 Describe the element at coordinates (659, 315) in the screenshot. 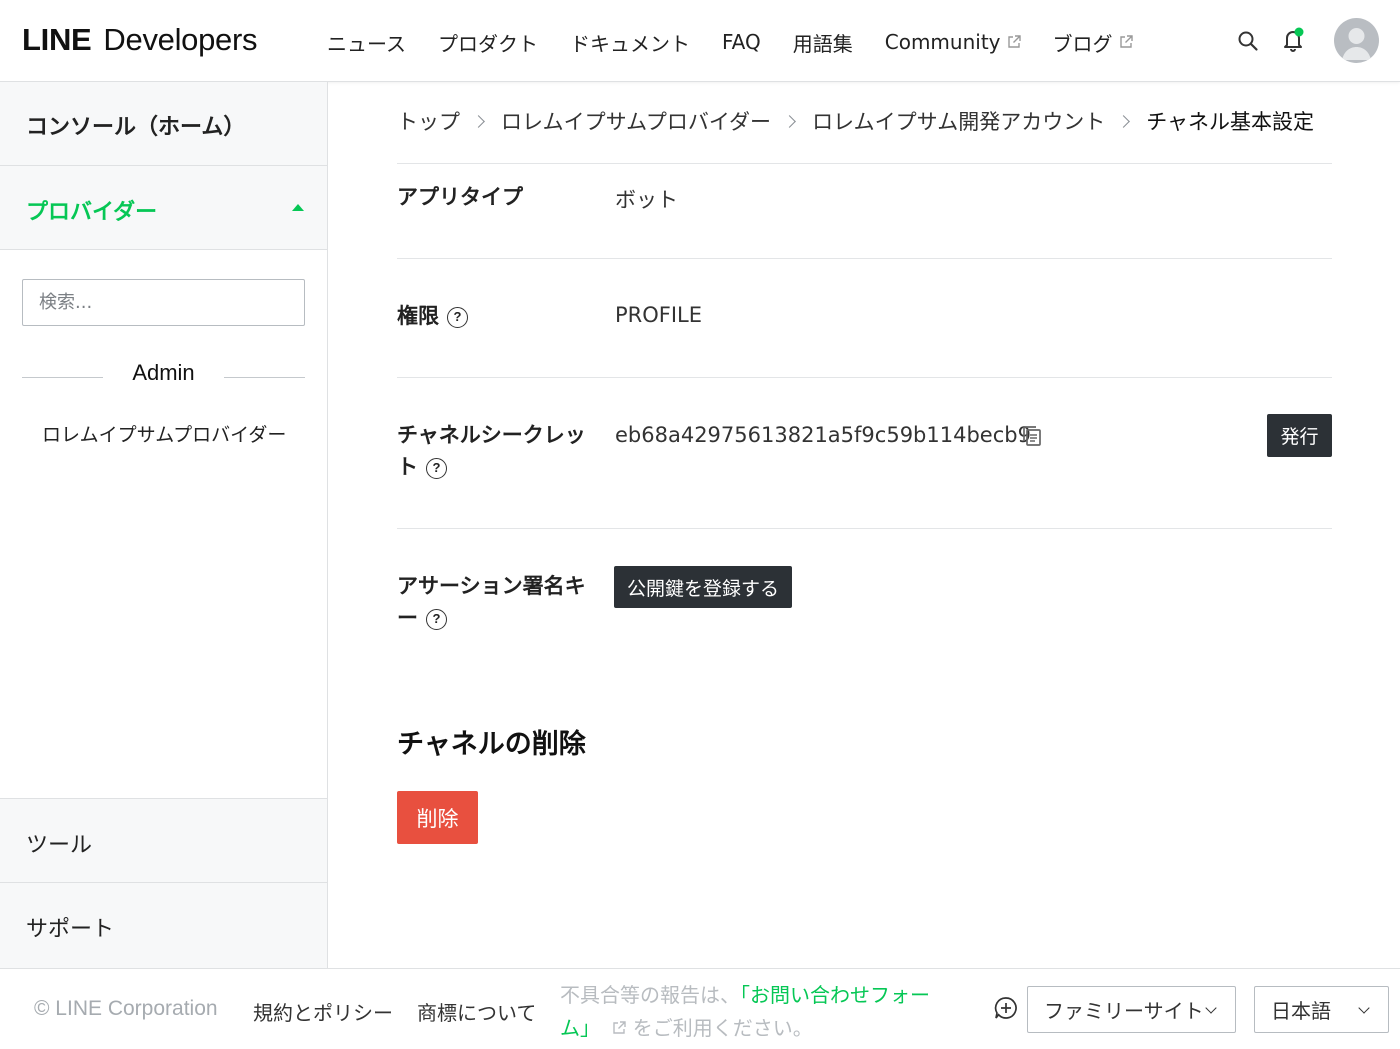

I see `permissions-value: PROFILE` at that location.